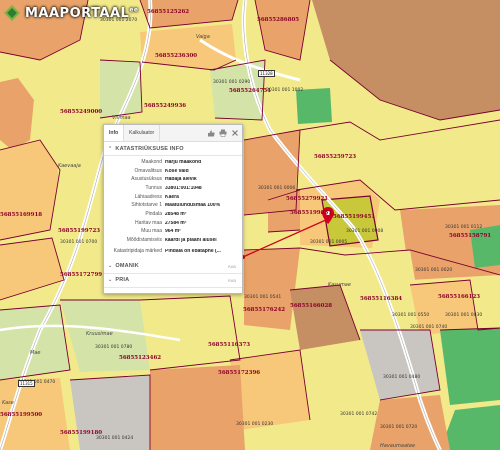 The height and width of the screenshot is (450, 500). What do you see at coordinates (234, 132) in the screenshot?
I see `close-icon` at bounding box center [234, 132].